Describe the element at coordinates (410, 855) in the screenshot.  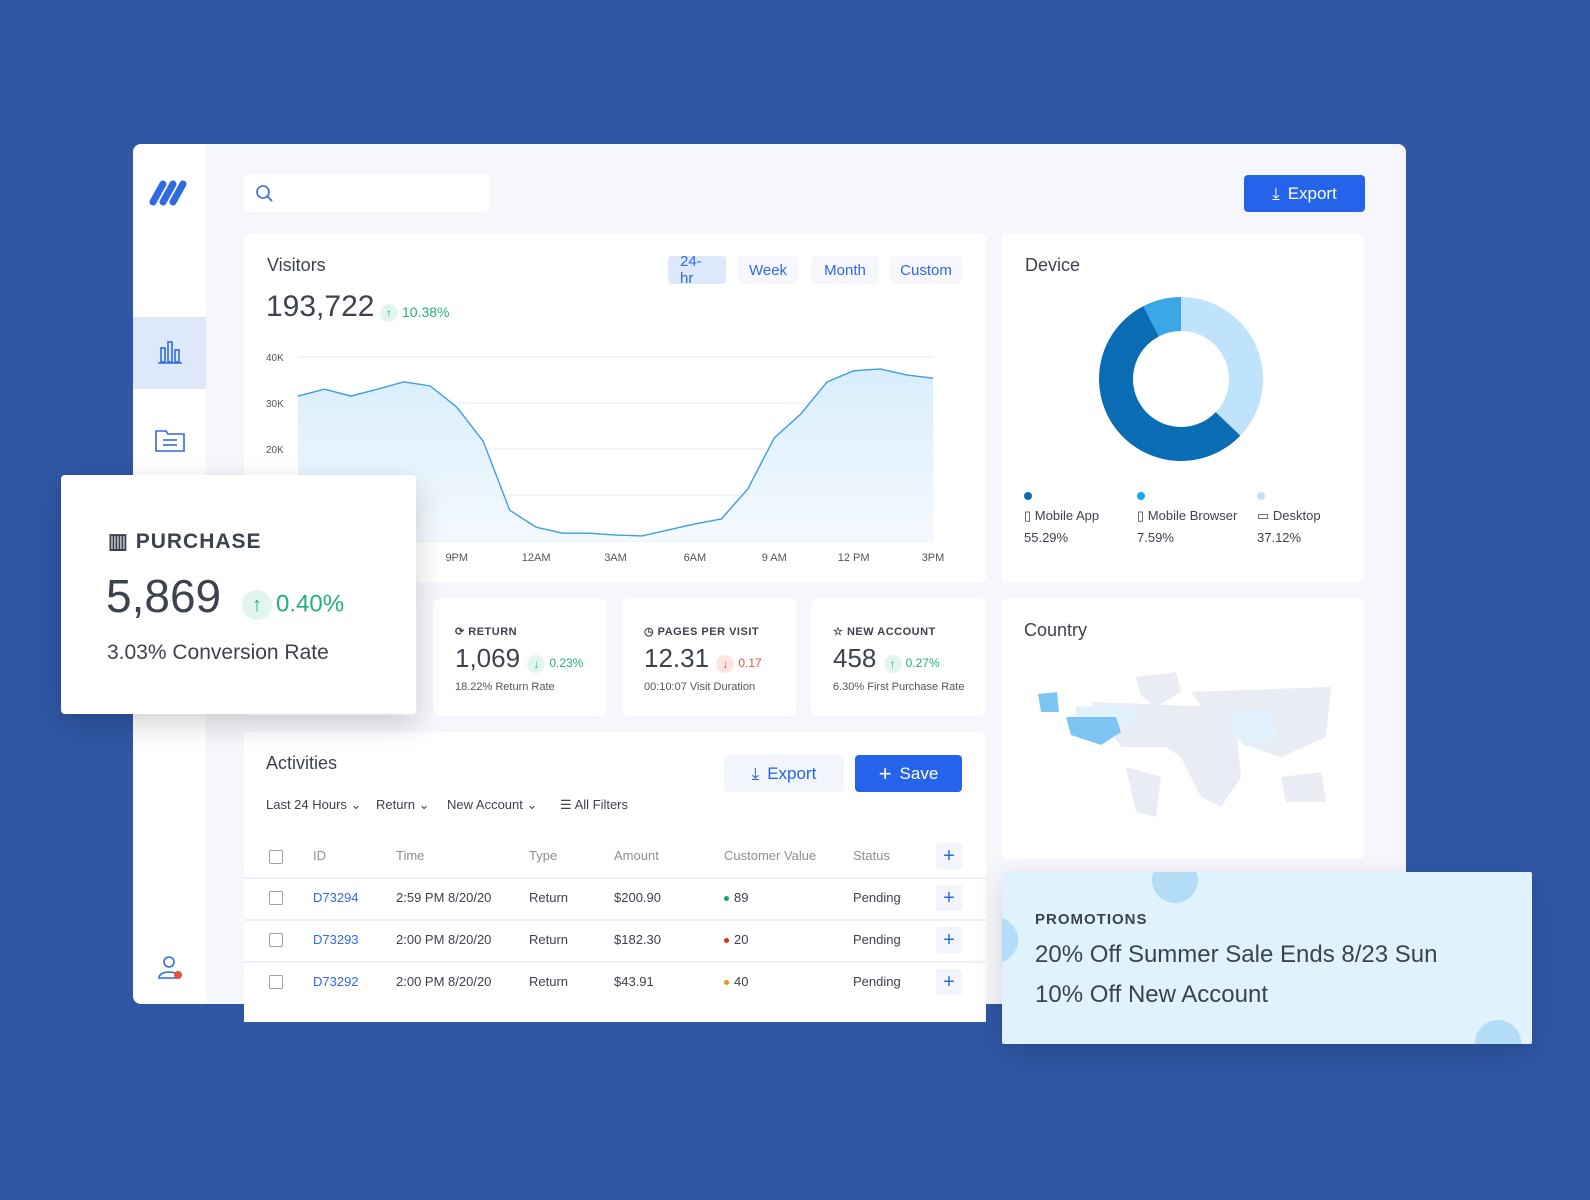
I see `column-header-time: Time` at that location.